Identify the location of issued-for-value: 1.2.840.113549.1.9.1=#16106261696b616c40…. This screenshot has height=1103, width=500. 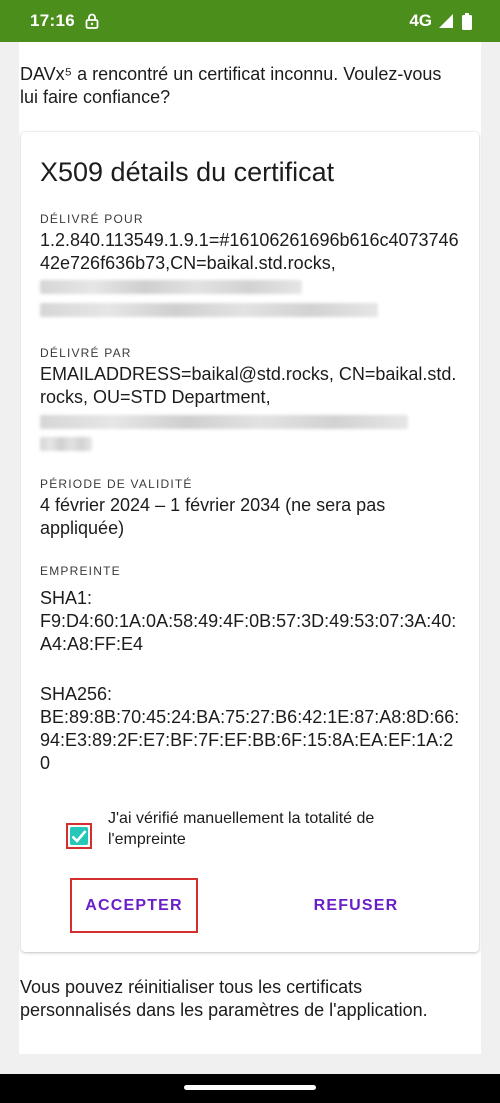
(249, 251).